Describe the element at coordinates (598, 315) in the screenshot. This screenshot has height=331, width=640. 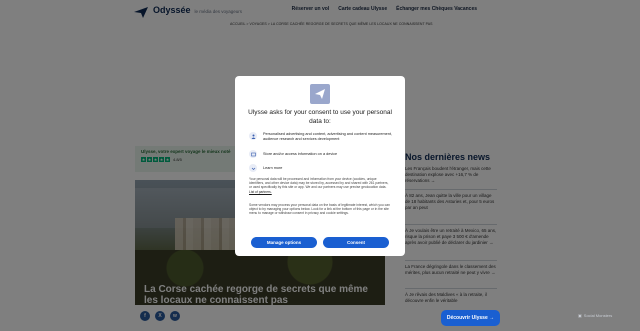
I see `watermark-text: Social Monsters` at that location.